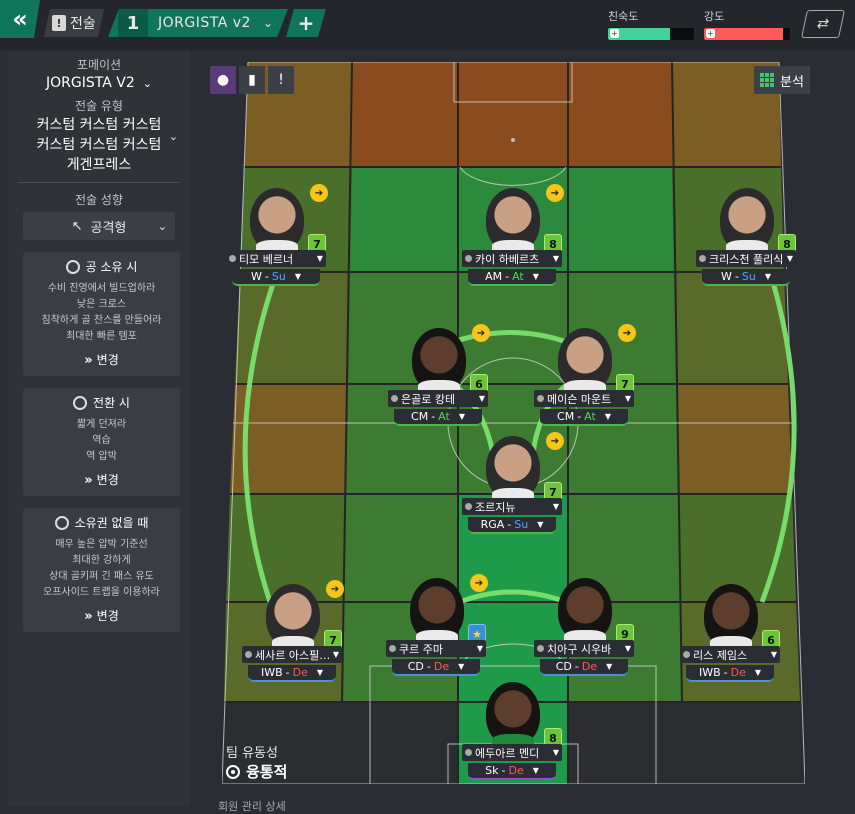 The height and width of the screenshot is (814, 855). What do you see at coordinates (651, 24) in the screenshot?
I see `familiarity-meter: 친숙도 +` at bounding box center [651, 24].